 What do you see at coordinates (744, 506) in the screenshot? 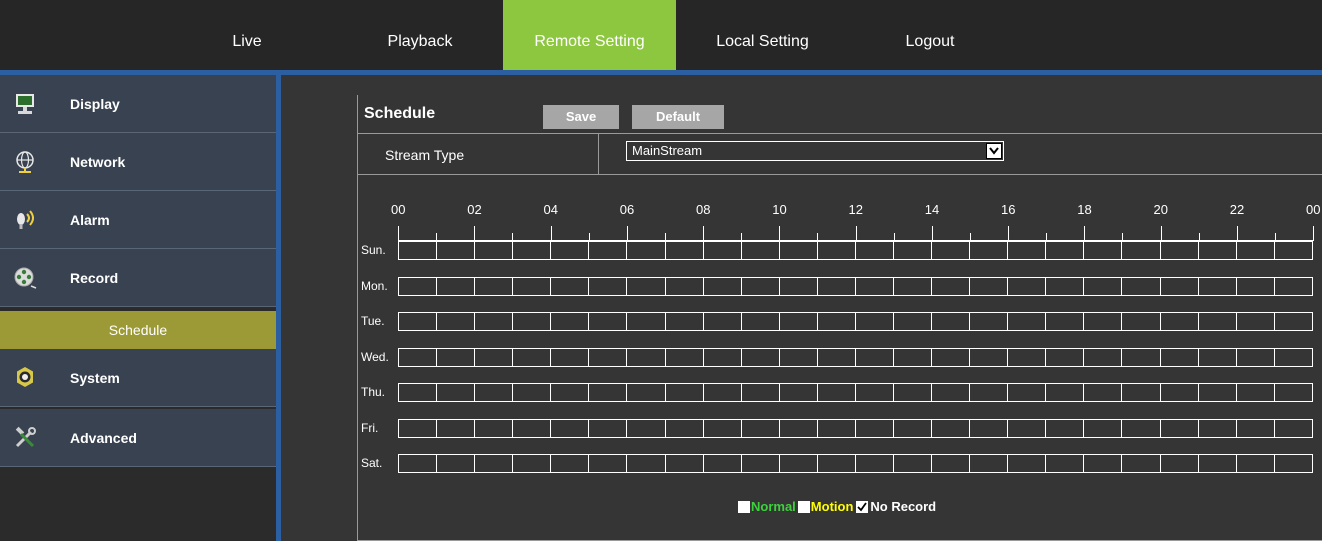
I see `legend-normal-checkbox` at bounding box center [744, 506].